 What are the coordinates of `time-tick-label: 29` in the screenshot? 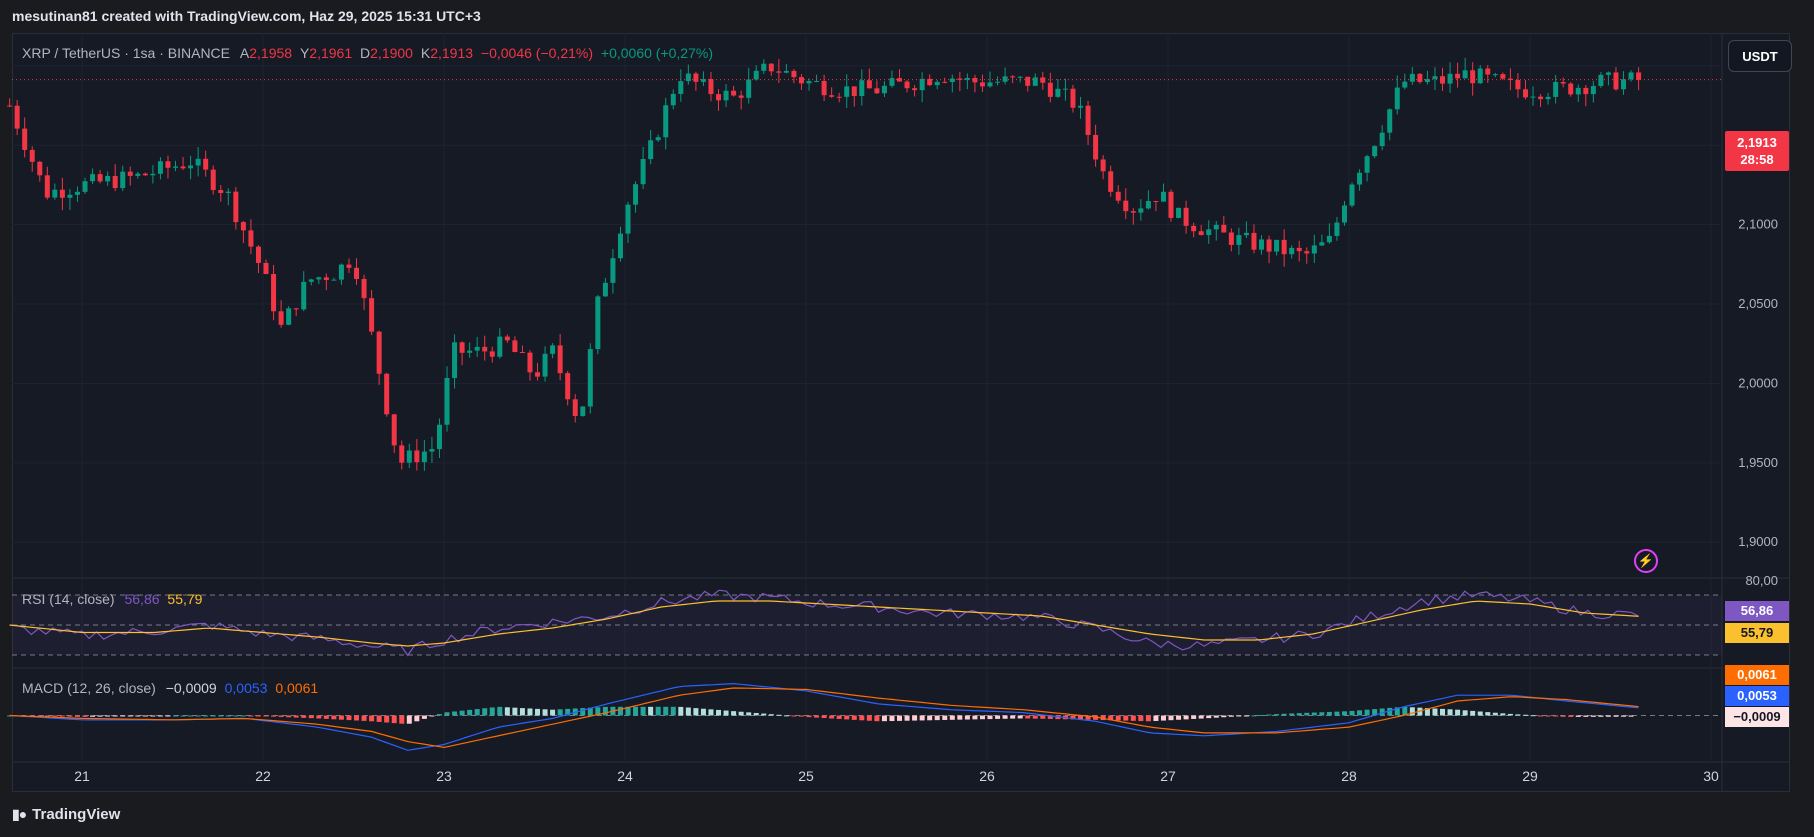 It's located at (1530, 776).